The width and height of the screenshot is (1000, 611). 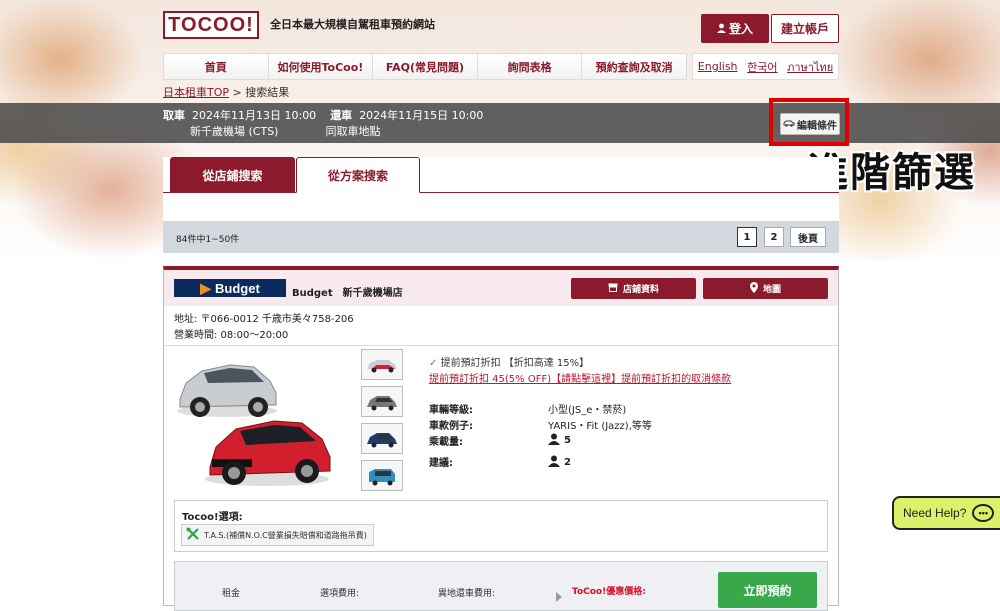 I want to click on car-thumbnails, so click(x=382, y=423).